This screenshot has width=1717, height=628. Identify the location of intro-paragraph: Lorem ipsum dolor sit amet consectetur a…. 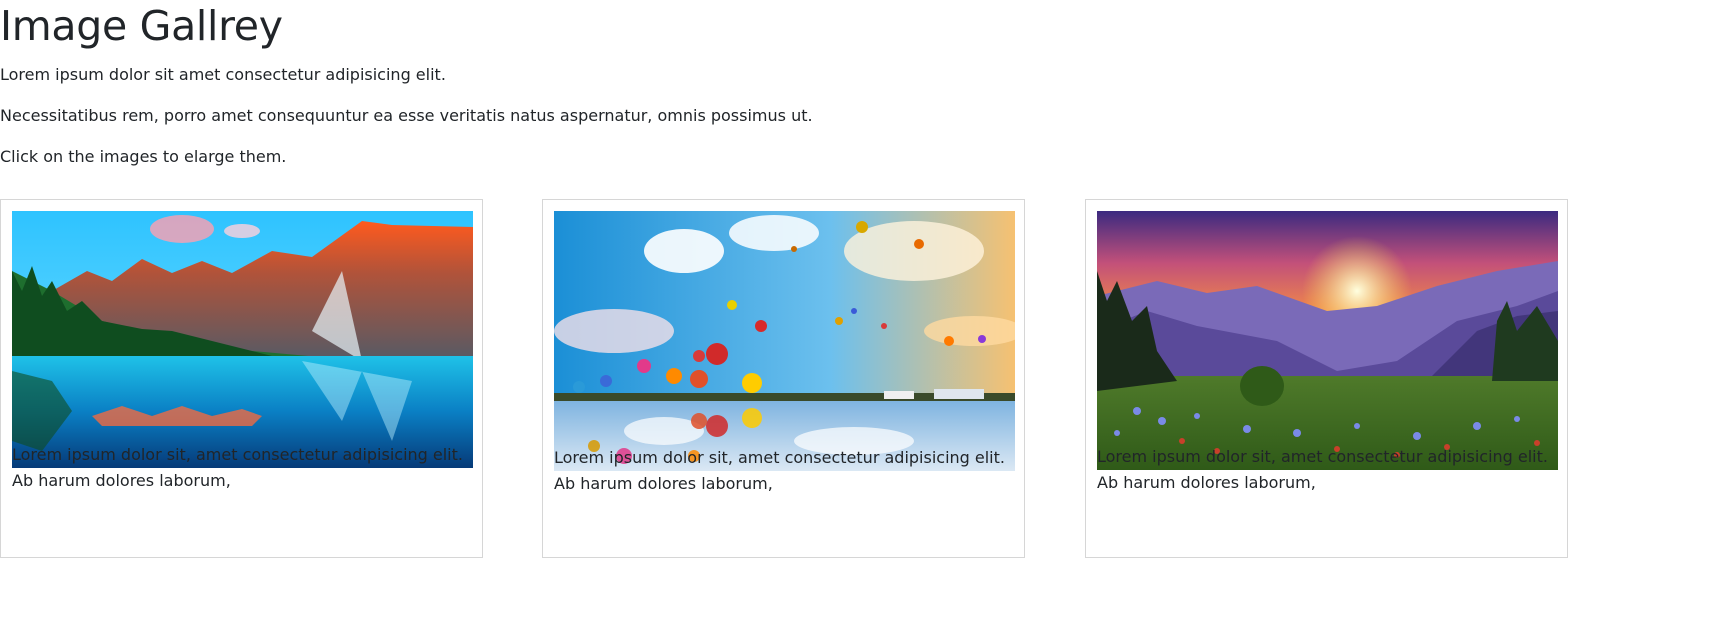
(223, 74).